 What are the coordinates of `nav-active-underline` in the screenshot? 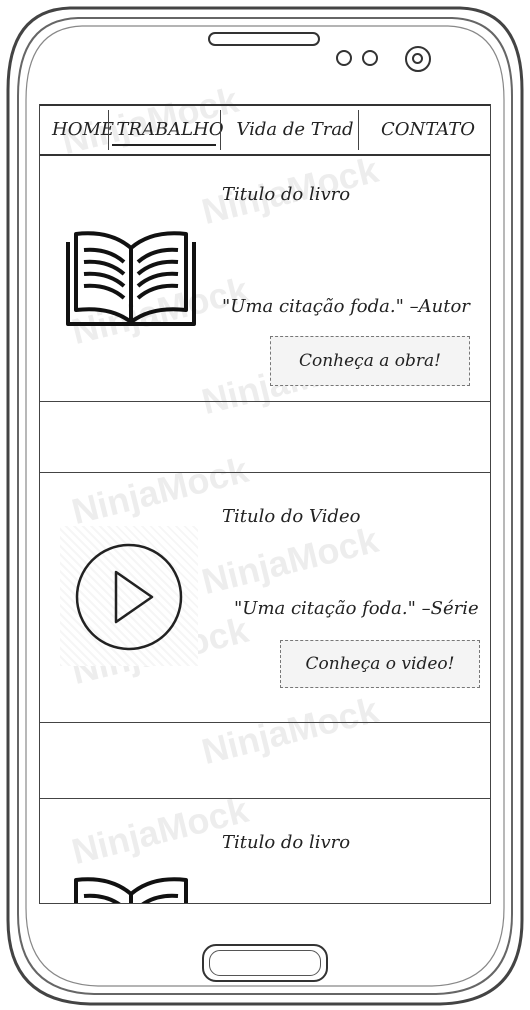 It's located at (164, 145).